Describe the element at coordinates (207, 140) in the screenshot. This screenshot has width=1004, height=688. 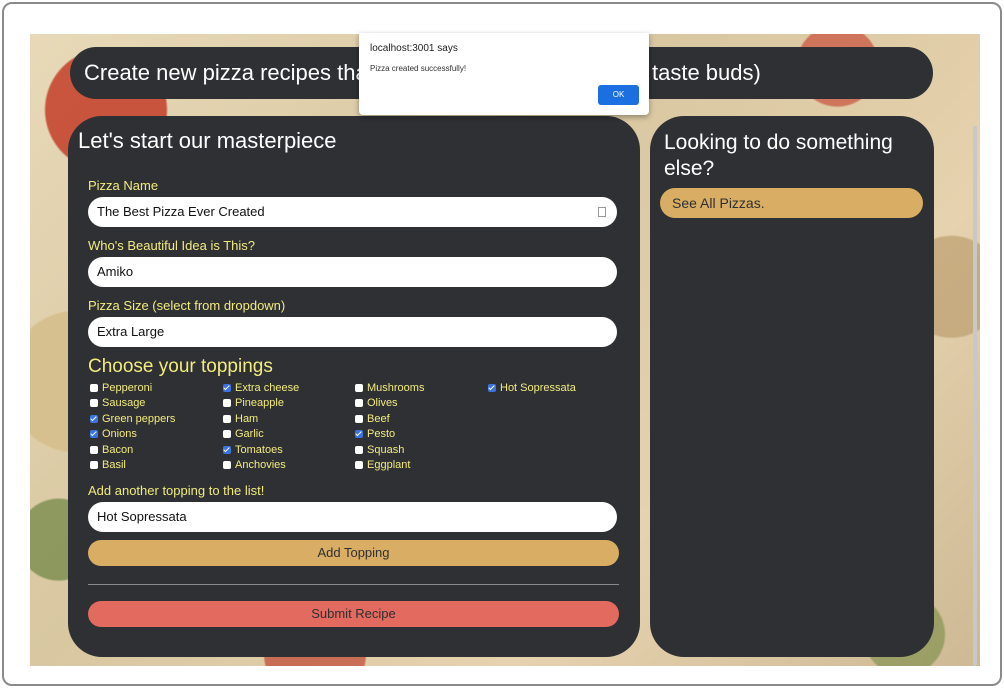
I see `form-title: Let's start our masterpiece` at that location.